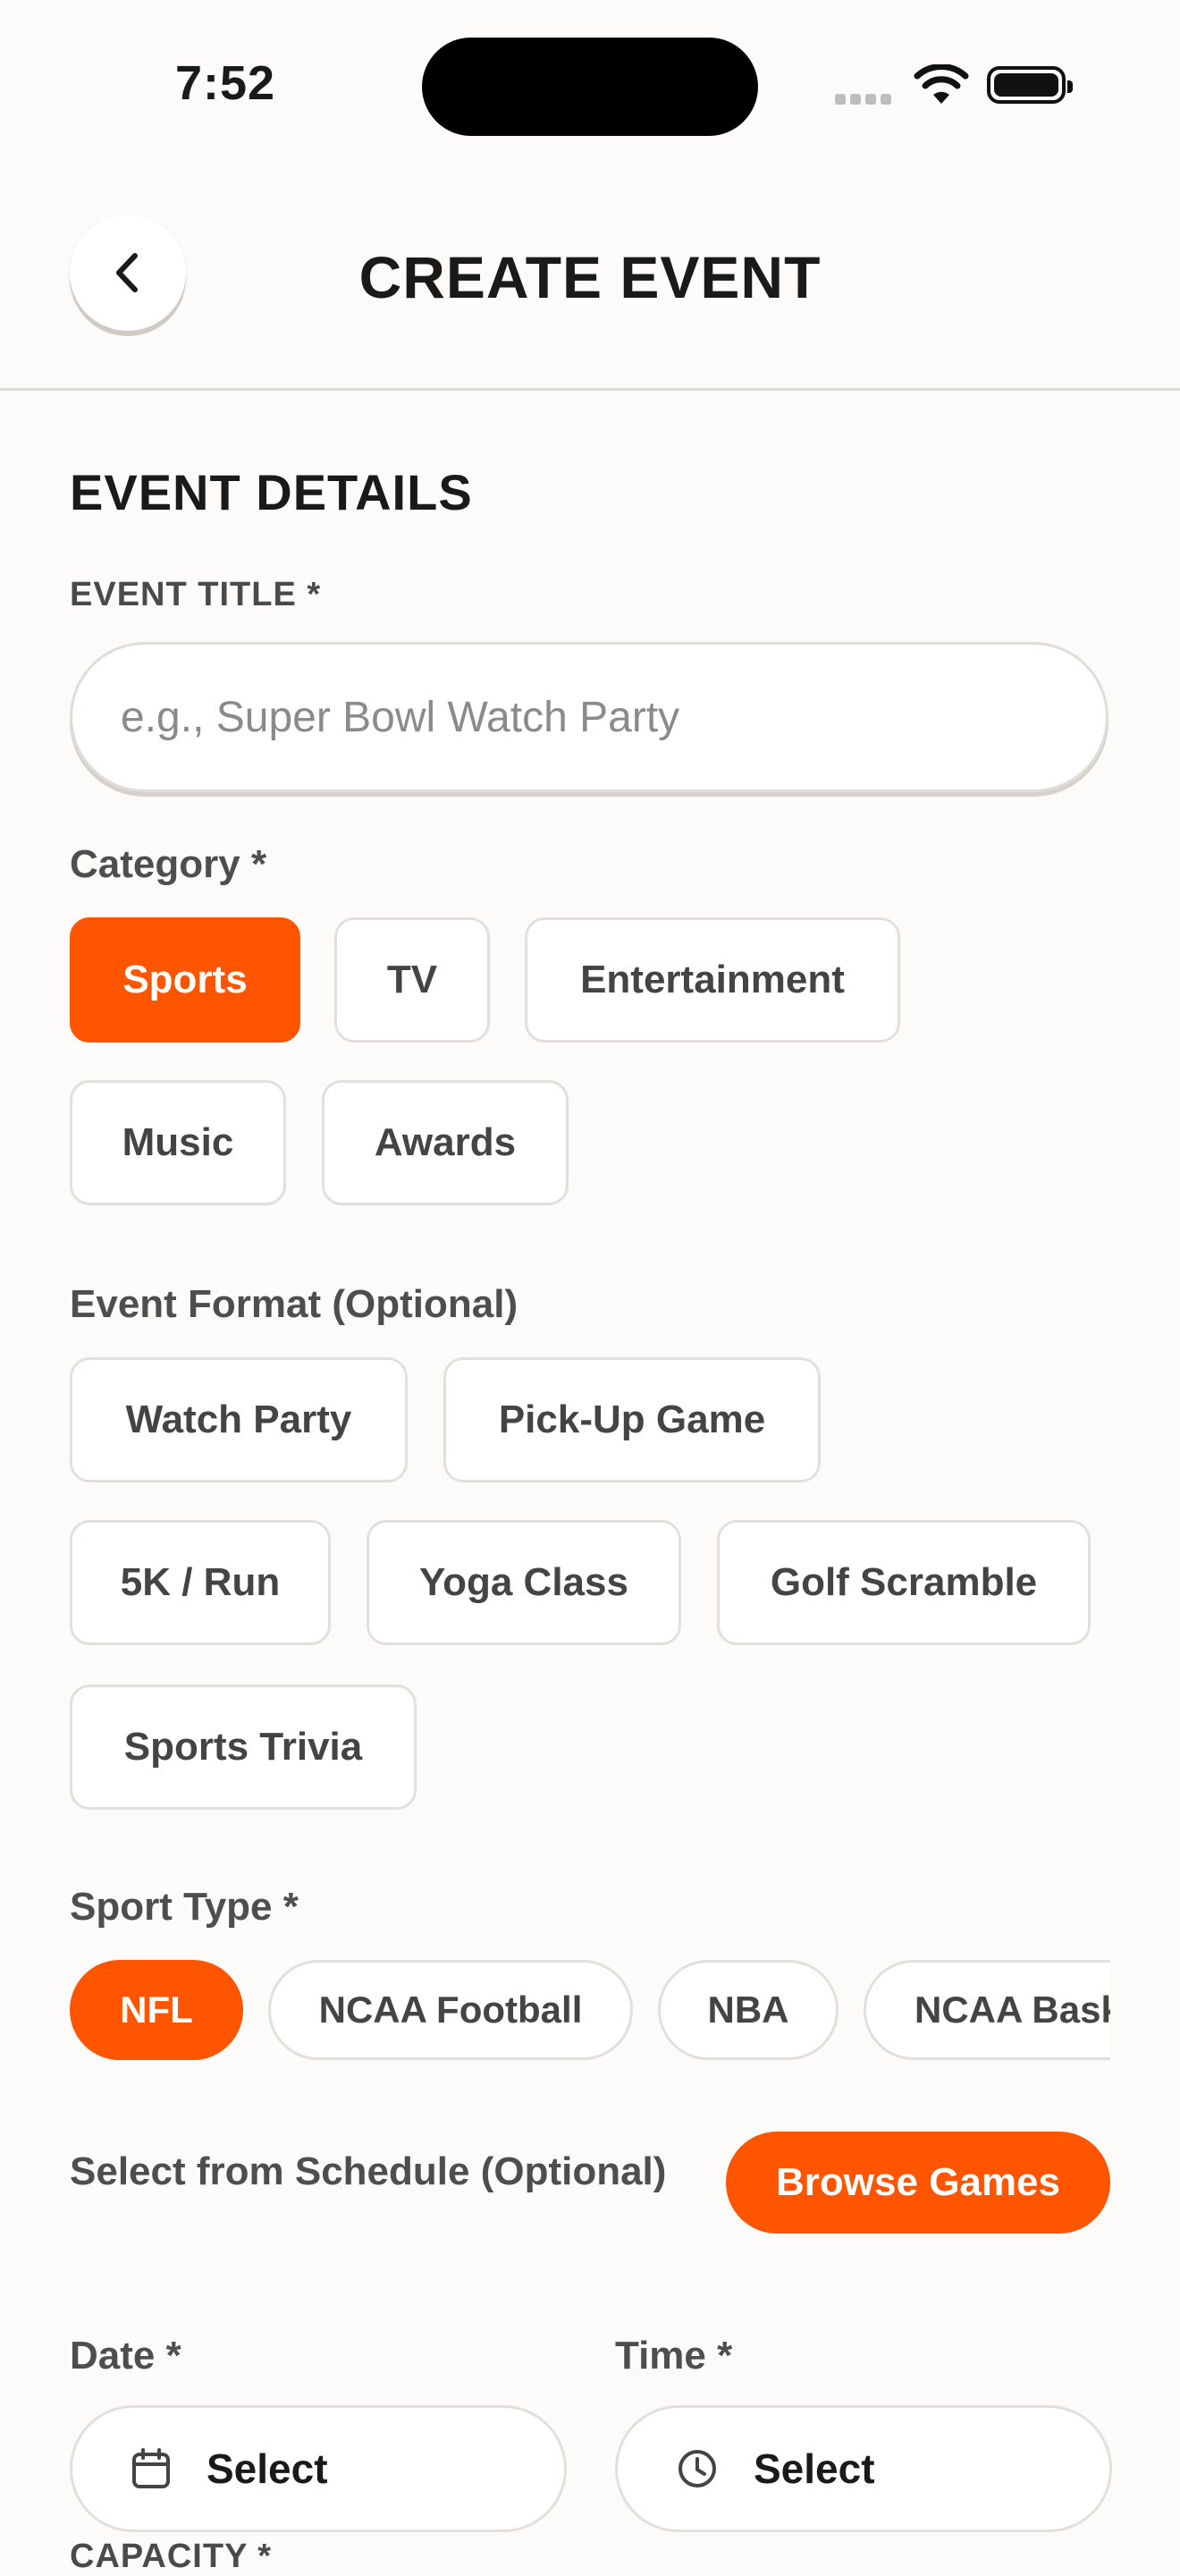 This screenshot has width=1180, height=2576. I want to click on sport-type-scroller: NFL NCAA Football NBA NCAA Basketball, so click(590, 2012).